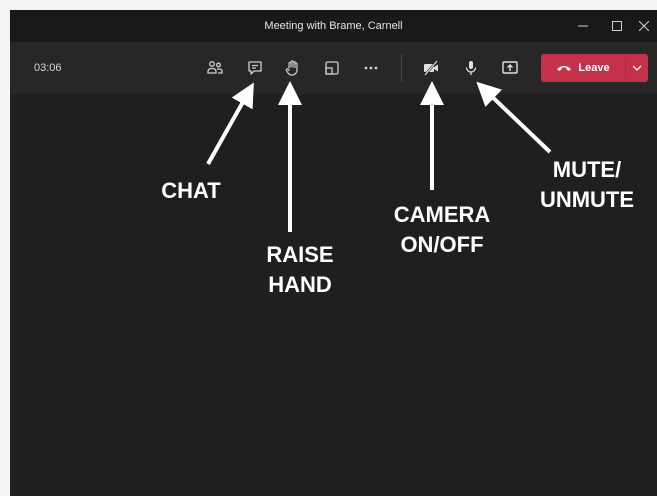 This screenshot has width=657, height=496. I want to click on mute-annotation-line1: MUTE/, so click(587, 169).